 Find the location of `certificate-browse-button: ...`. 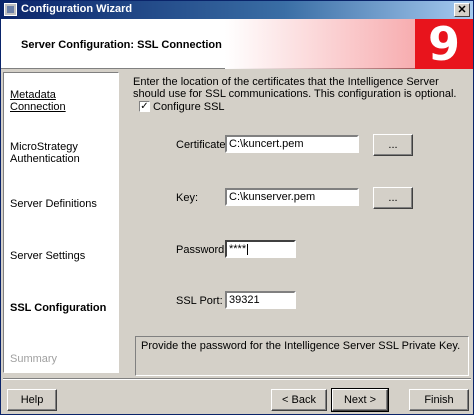

certificate-browse-button: ... is located at coordinates (393, 145).